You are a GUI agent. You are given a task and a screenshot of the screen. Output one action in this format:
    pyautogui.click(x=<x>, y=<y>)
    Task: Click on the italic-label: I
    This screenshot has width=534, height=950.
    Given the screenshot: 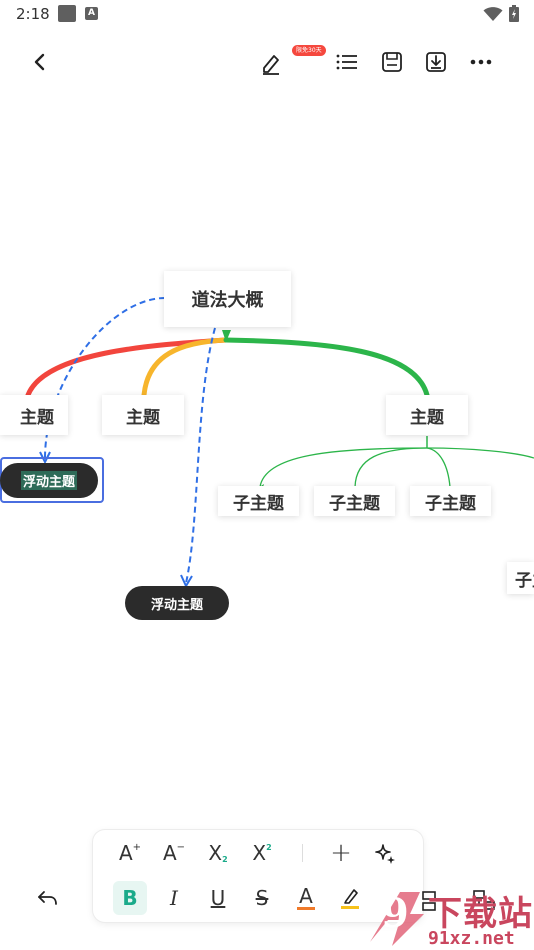 What is the action you would take?
    pyautogui.click(x=174, y=898)
    